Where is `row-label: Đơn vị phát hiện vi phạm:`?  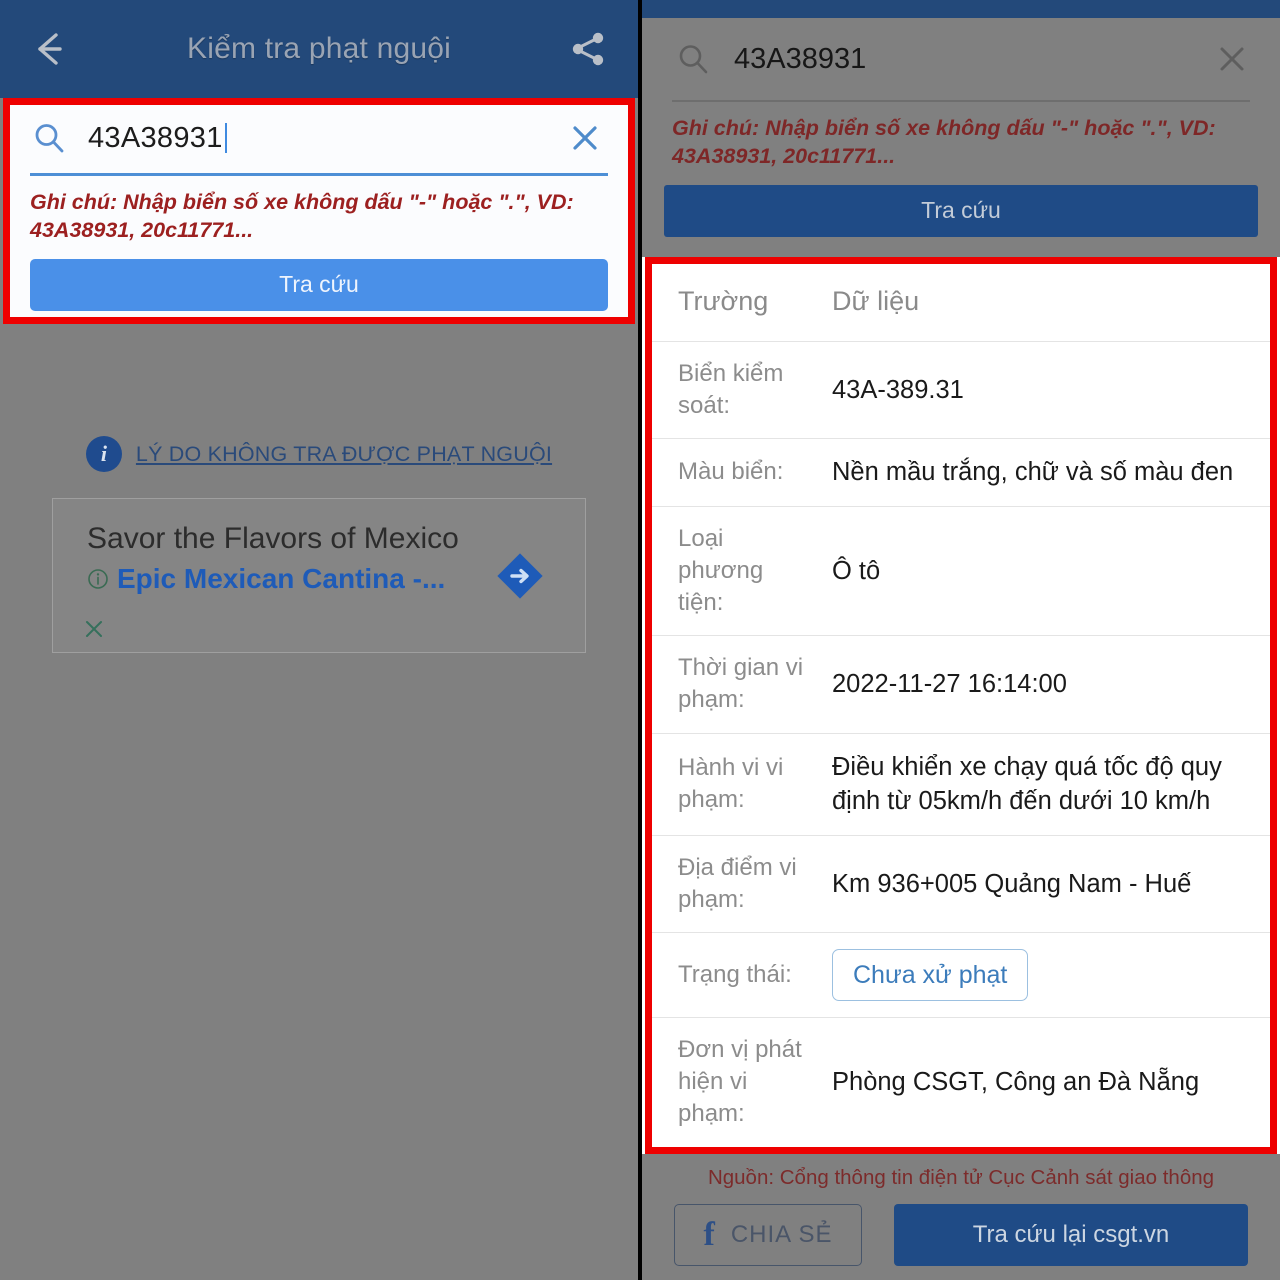
row-label: Đơn vị phát hiện vi phạm: is located at coordinates (740, 1082).